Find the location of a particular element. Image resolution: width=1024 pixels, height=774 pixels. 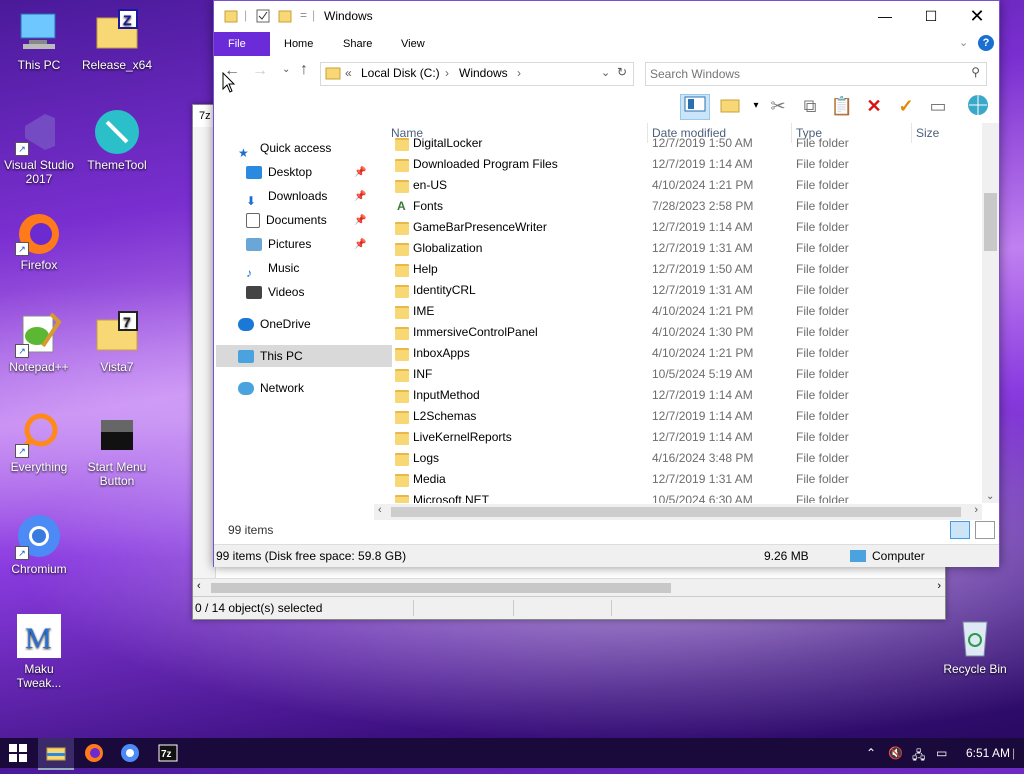

details-view-icon is located at coordinates (960, 530).